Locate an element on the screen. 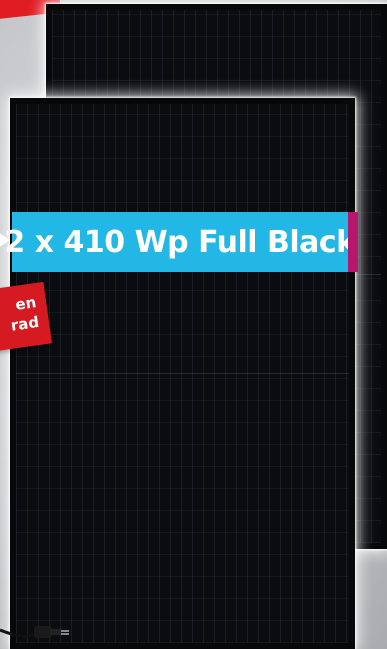 The height and width of the screenshot is (649, 387). badge-line-2: rad is located at coordinates (25, 323).